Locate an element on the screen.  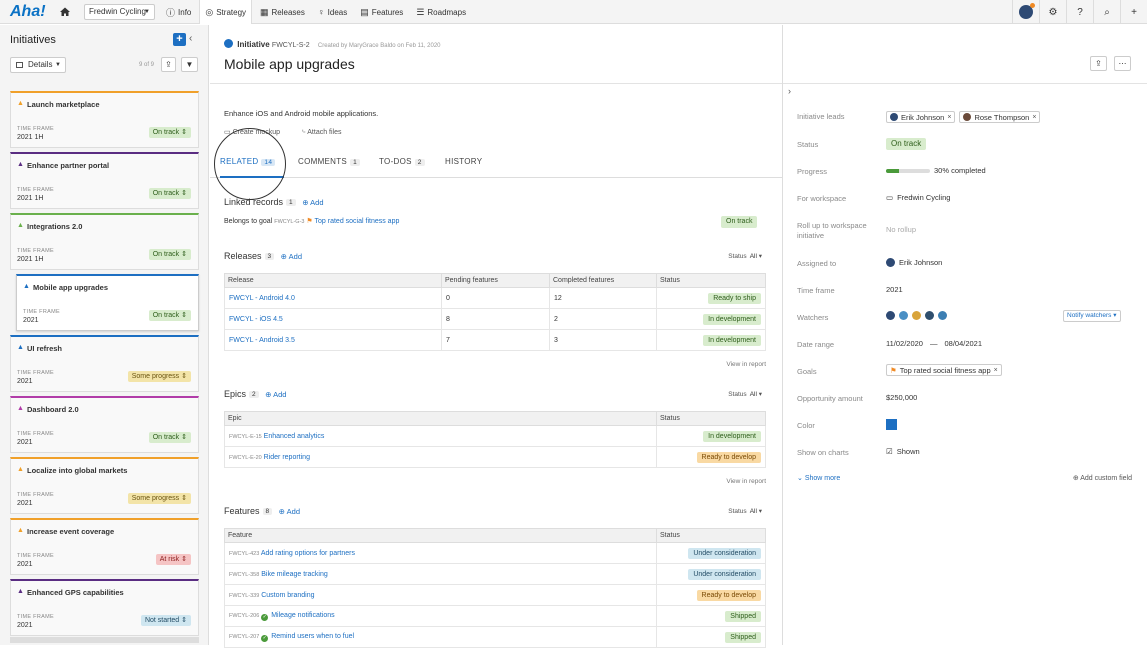
column-header: Completed features is located at coordinates (603, 280).